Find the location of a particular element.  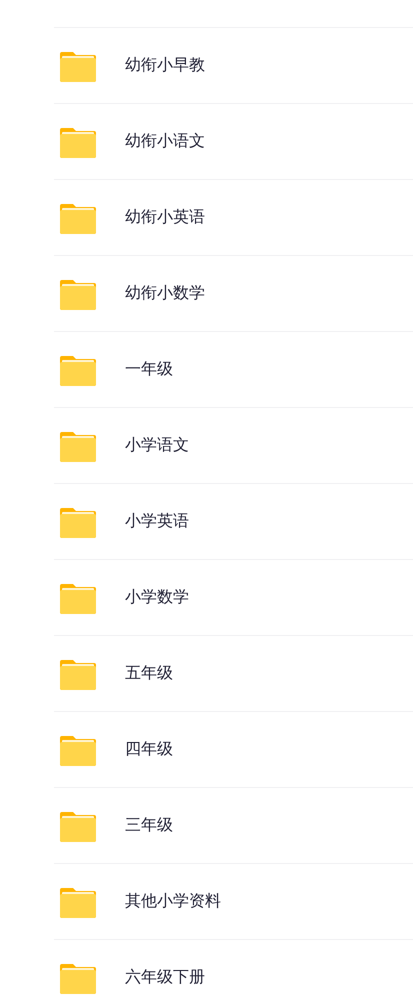

folder-name: 幼衔小数学 is located at coordinates (165, 293).